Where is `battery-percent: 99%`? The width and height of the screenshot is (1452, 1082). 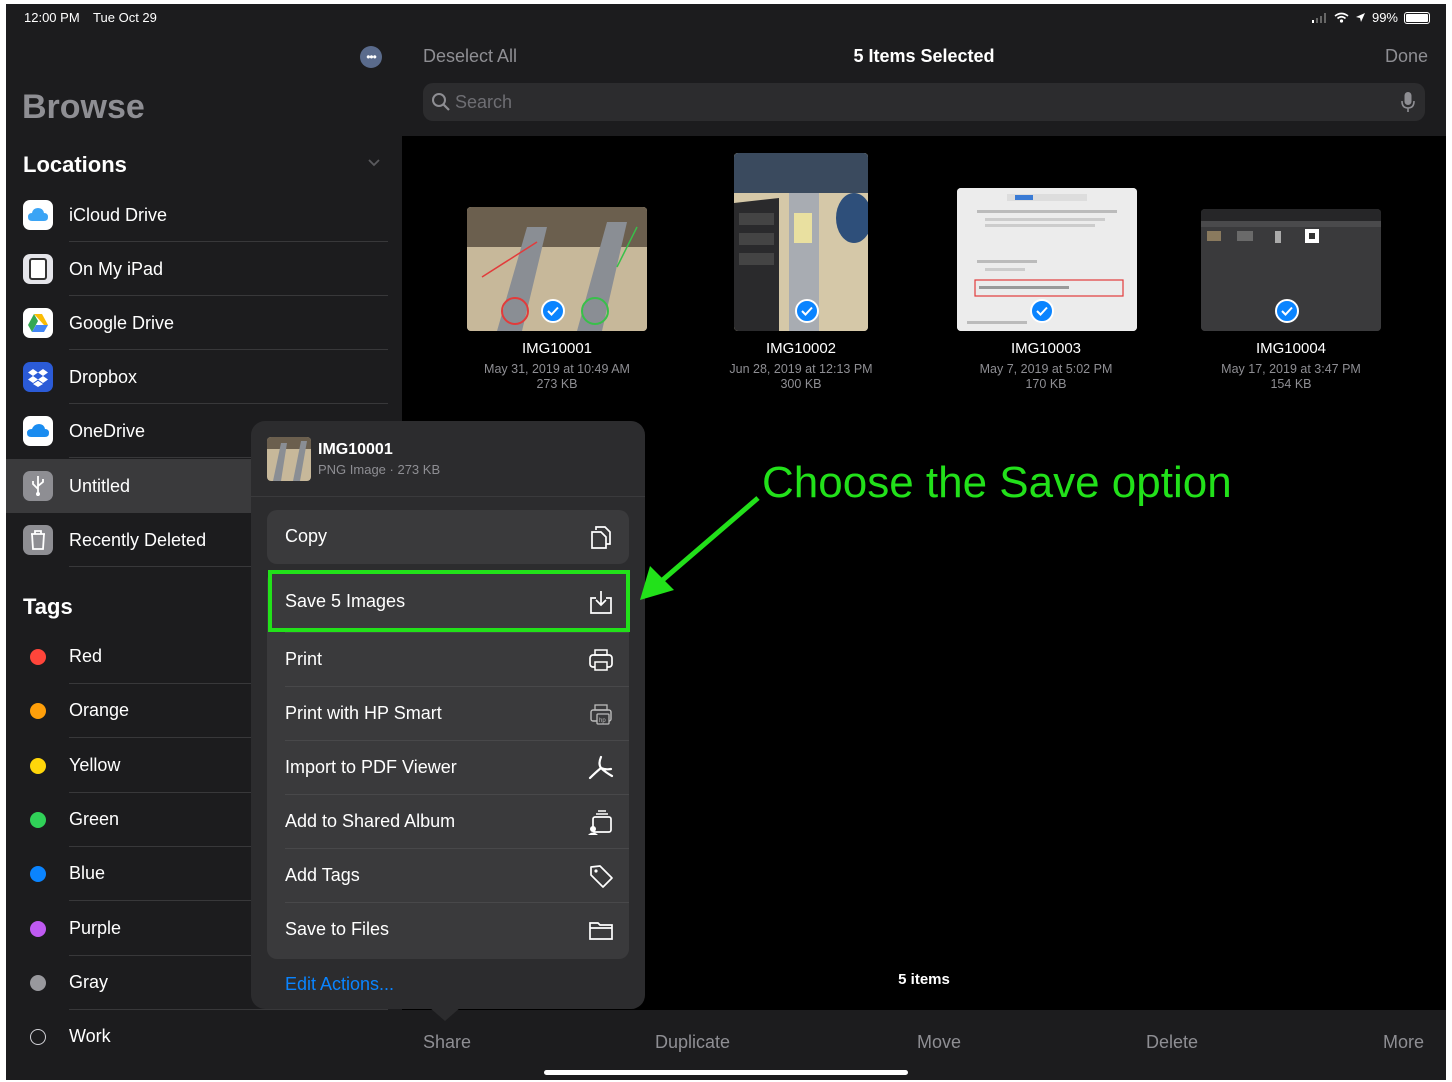 battery-percent: 99% is located at coordinates (1384, 17).